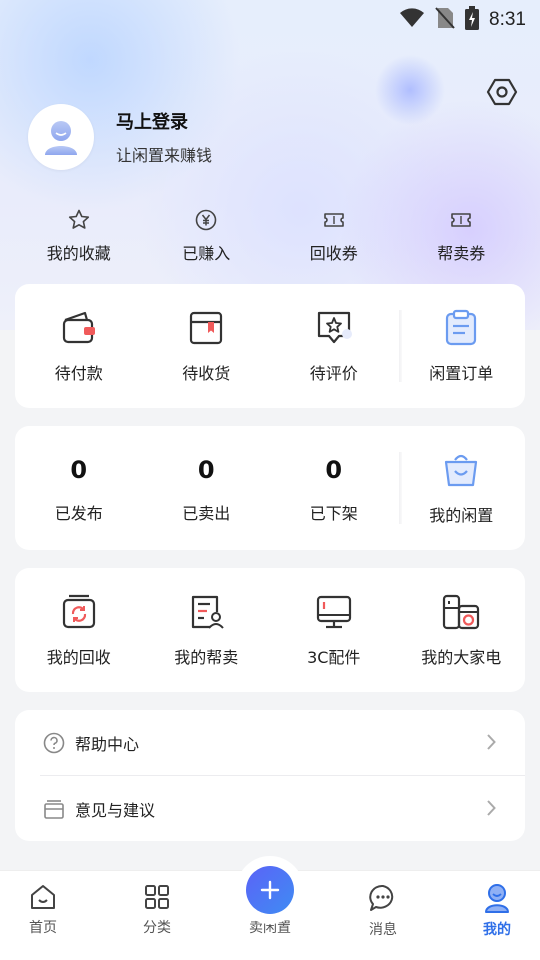 The height and width of the screenshot is (960, 540). Describe the element at coordinates (207, 630) in the screenshot. I see `service-my-sell-help: 我的帮卖` at that location.